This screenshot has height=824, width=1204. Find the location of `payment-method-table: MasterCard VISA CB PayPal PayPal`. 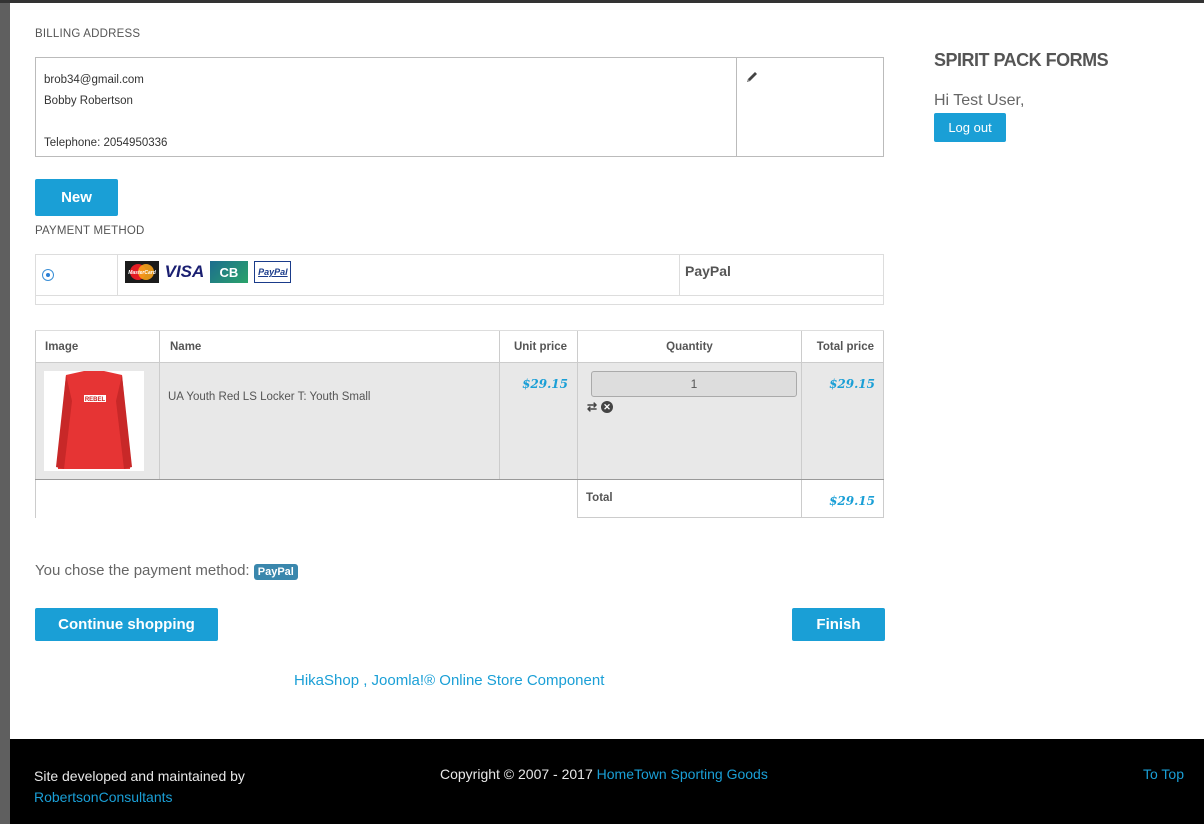

payment-method-table: MasterCard VISA CB PayPal PayPal is located at coordinates (459, 279).